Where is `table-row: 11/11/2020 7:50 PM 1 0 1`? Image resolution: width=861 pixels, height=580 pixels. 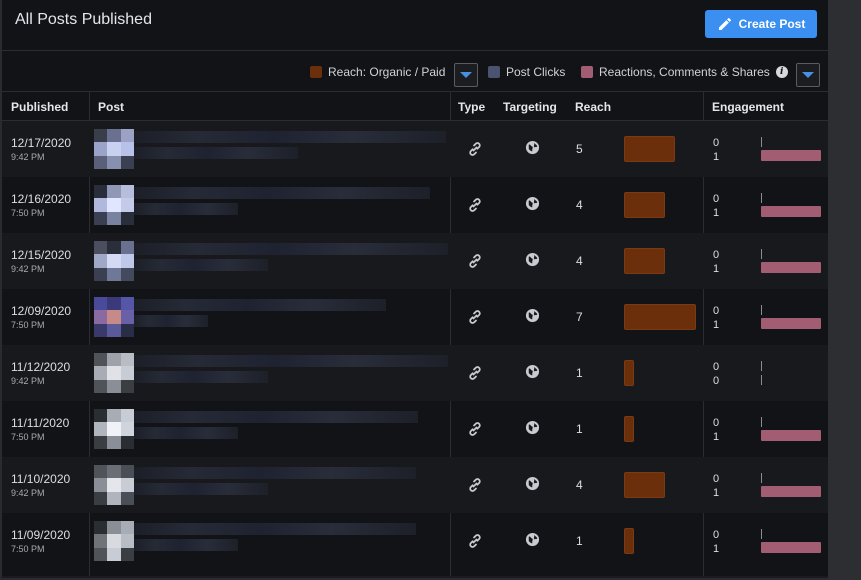
table-row: 11/11/2020 7:50 PM 1 0 1 is located at coordinates (415, 429).